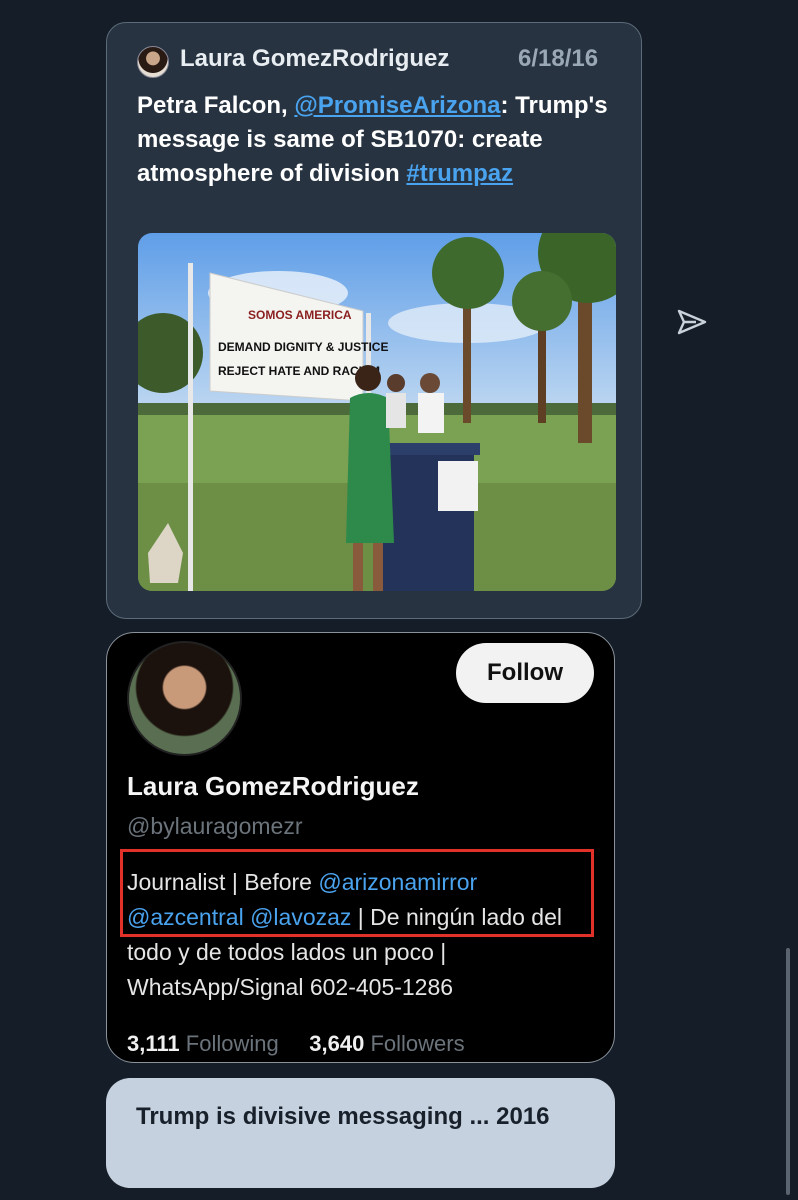 The width and height of the screenshot is (798, 1200). I want to click on tweet-author-avatar, so click(153, 62).